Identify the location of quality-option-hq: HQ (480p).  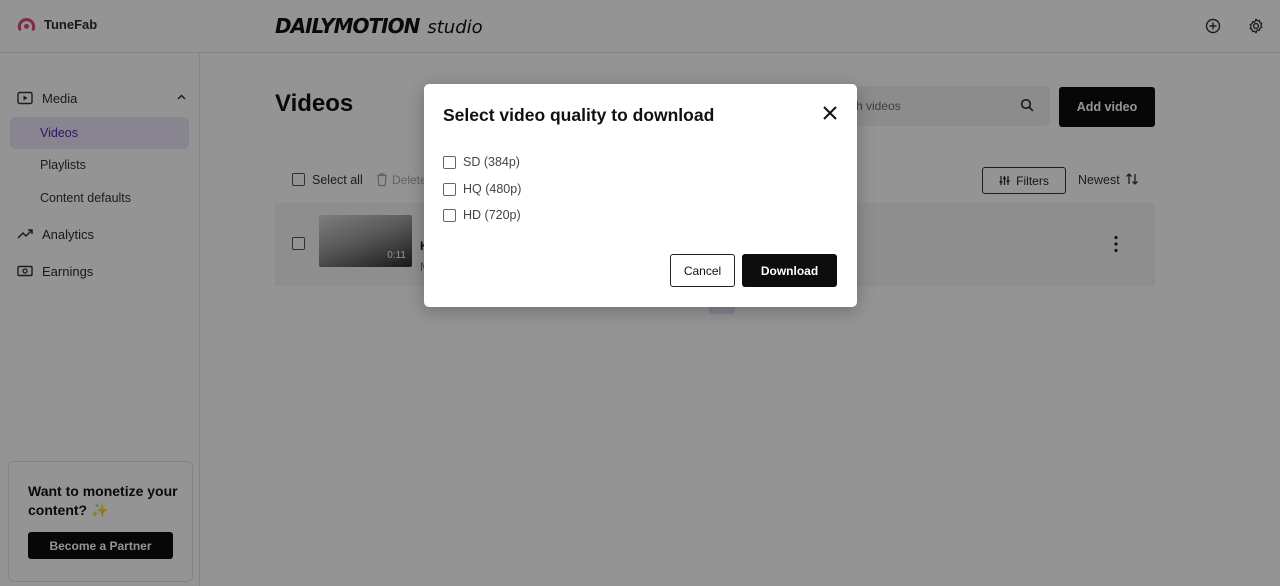
(482, 189).